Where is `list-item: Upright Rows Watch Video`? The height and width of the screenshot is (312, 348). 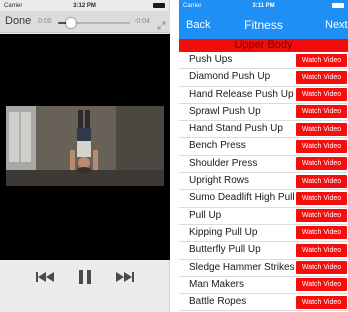
list-item: Upright Rows Watch Video is located at coordinates (263, 182).